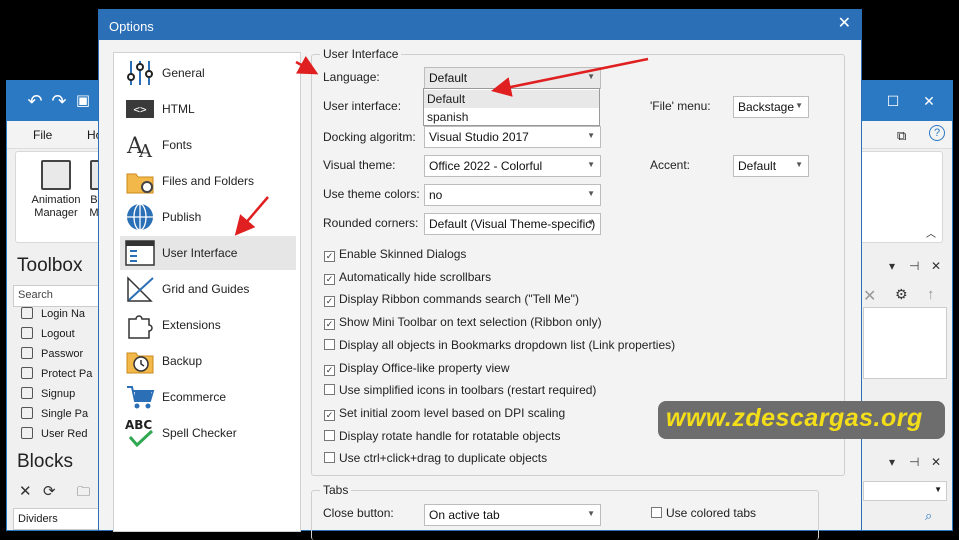 The height and width of the screenshot is (540, 959). Describe the element at coordinates (251, 216) in the screenshot. I see `arrow-to-user-interface` at that location.